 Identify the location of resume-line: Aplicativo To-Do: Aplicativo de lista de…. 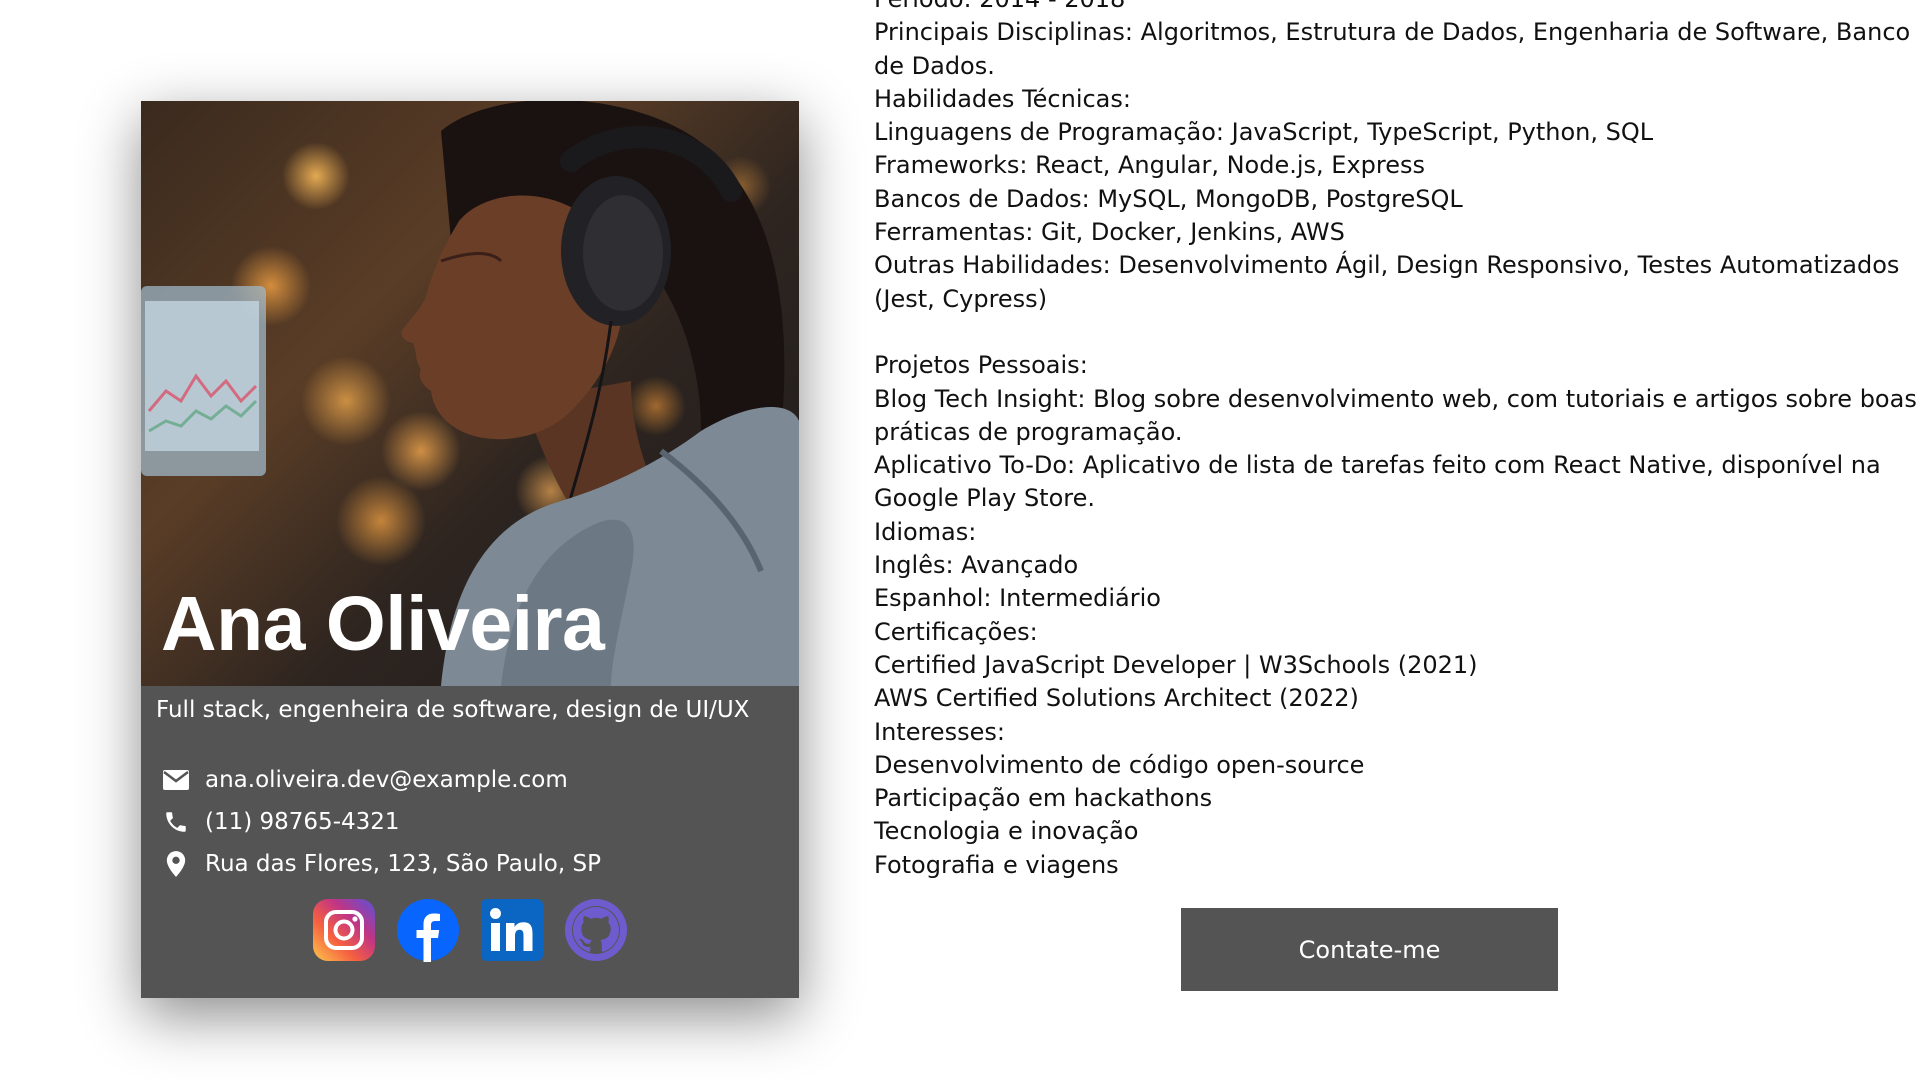
(1377, 465).